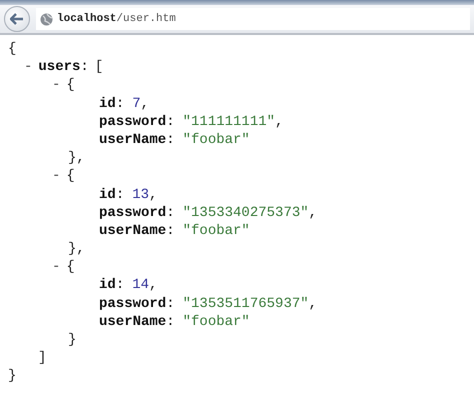  I want to click on url-path: /user.htm, so click(146, 19).